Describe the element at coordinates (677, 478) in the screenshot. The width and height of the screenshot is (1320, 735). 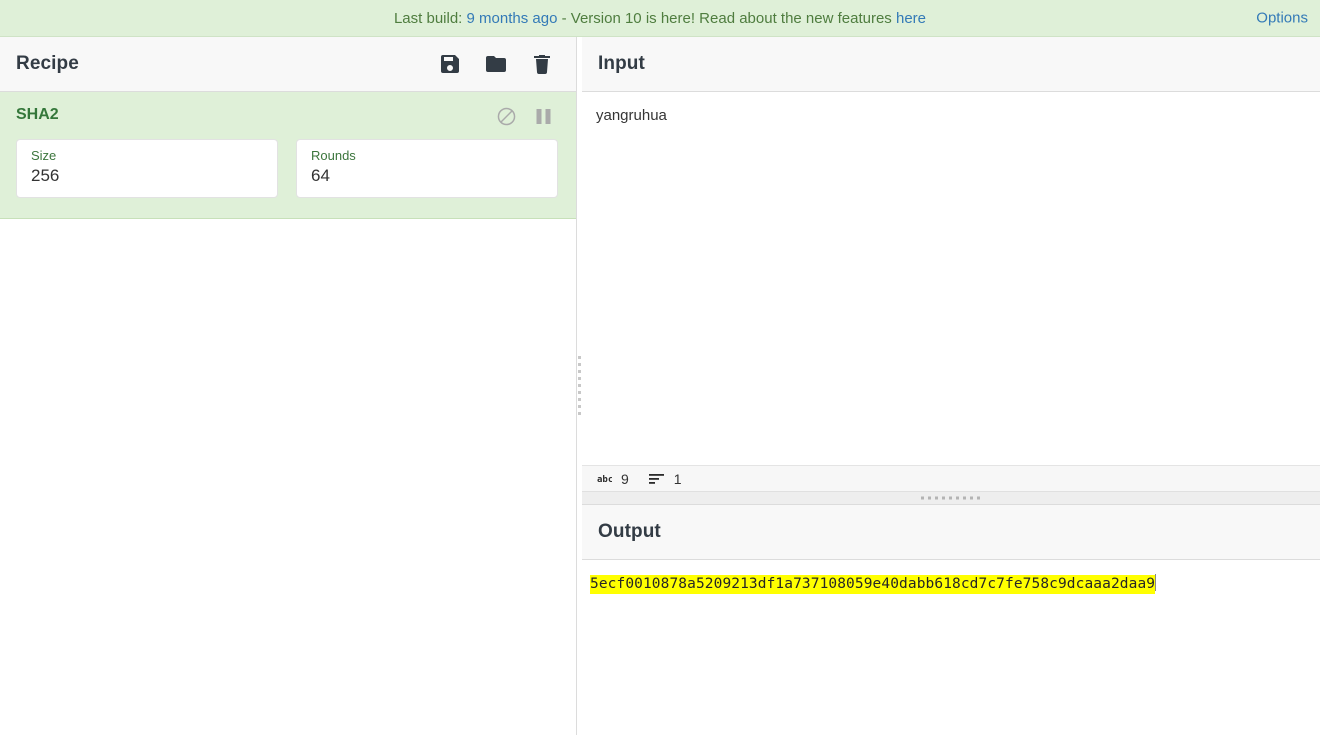
I see `input-lines-value: 1` at that location.